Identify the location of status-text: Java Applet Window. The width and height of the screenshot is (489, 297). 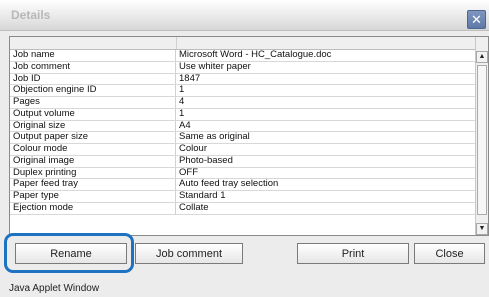
(54, 288).